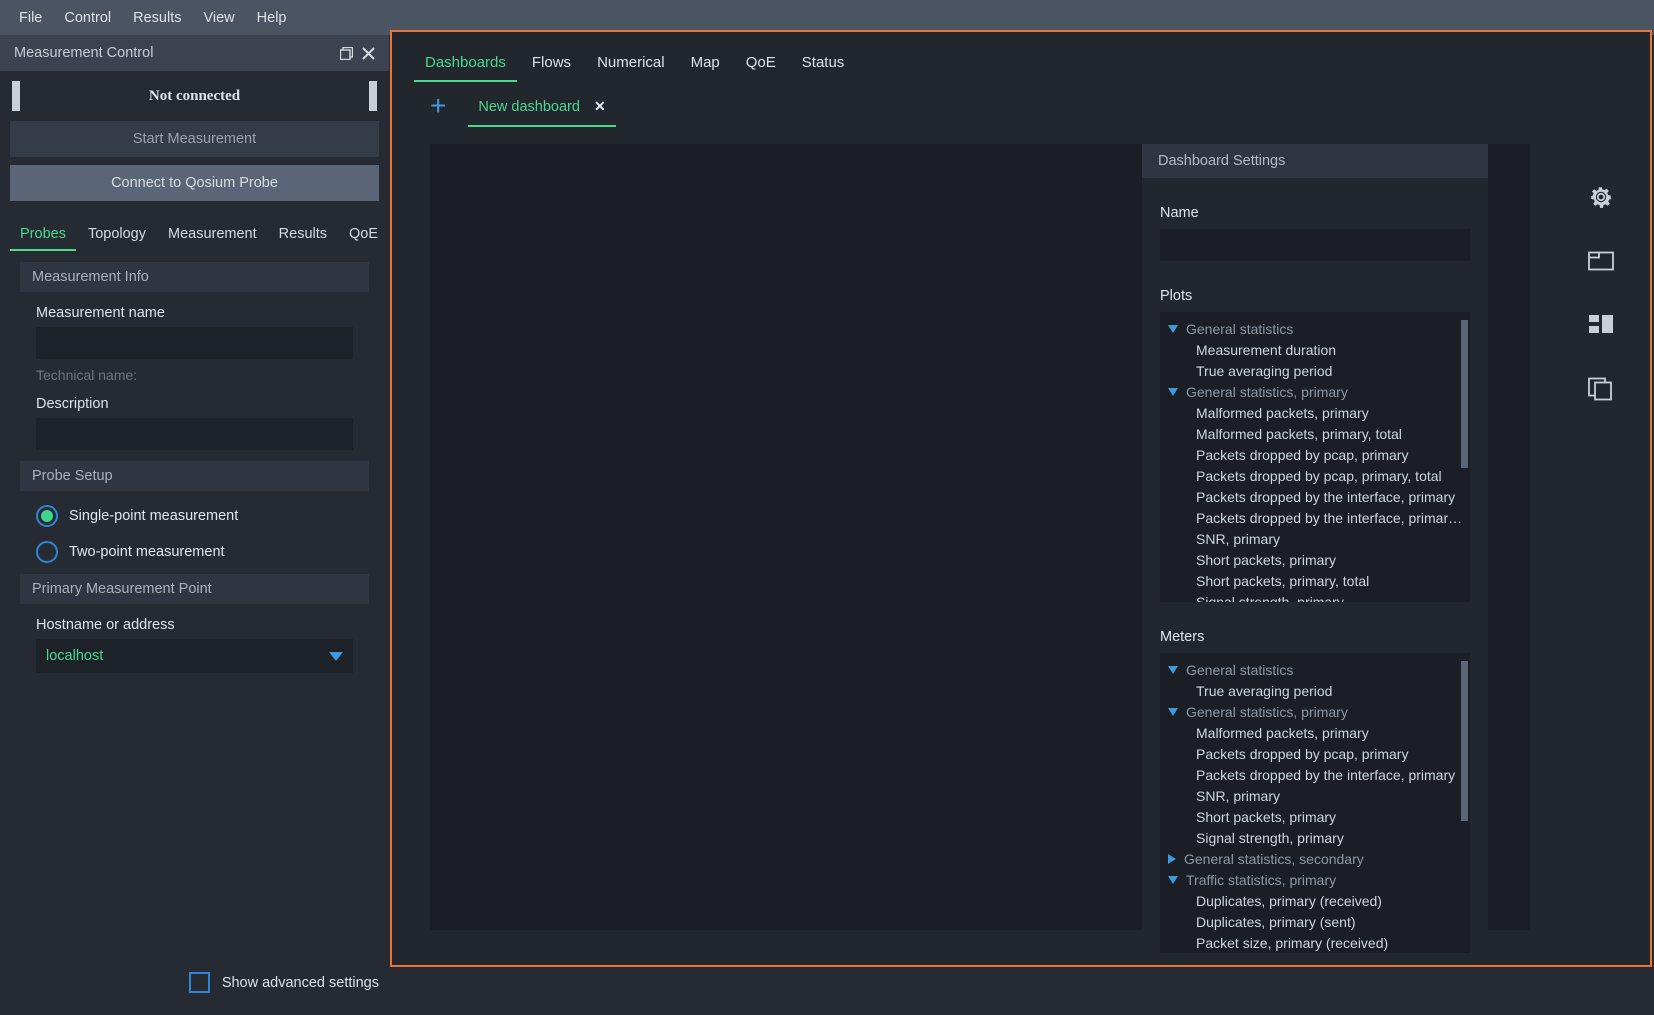 The width and height of the screenshot is (1654, 1015). What do you see at coordinates (1315, 161) in the screenshot?
I see `dashboard-settings-header: Dashboard Settings` at bounding box center [1315, 161].